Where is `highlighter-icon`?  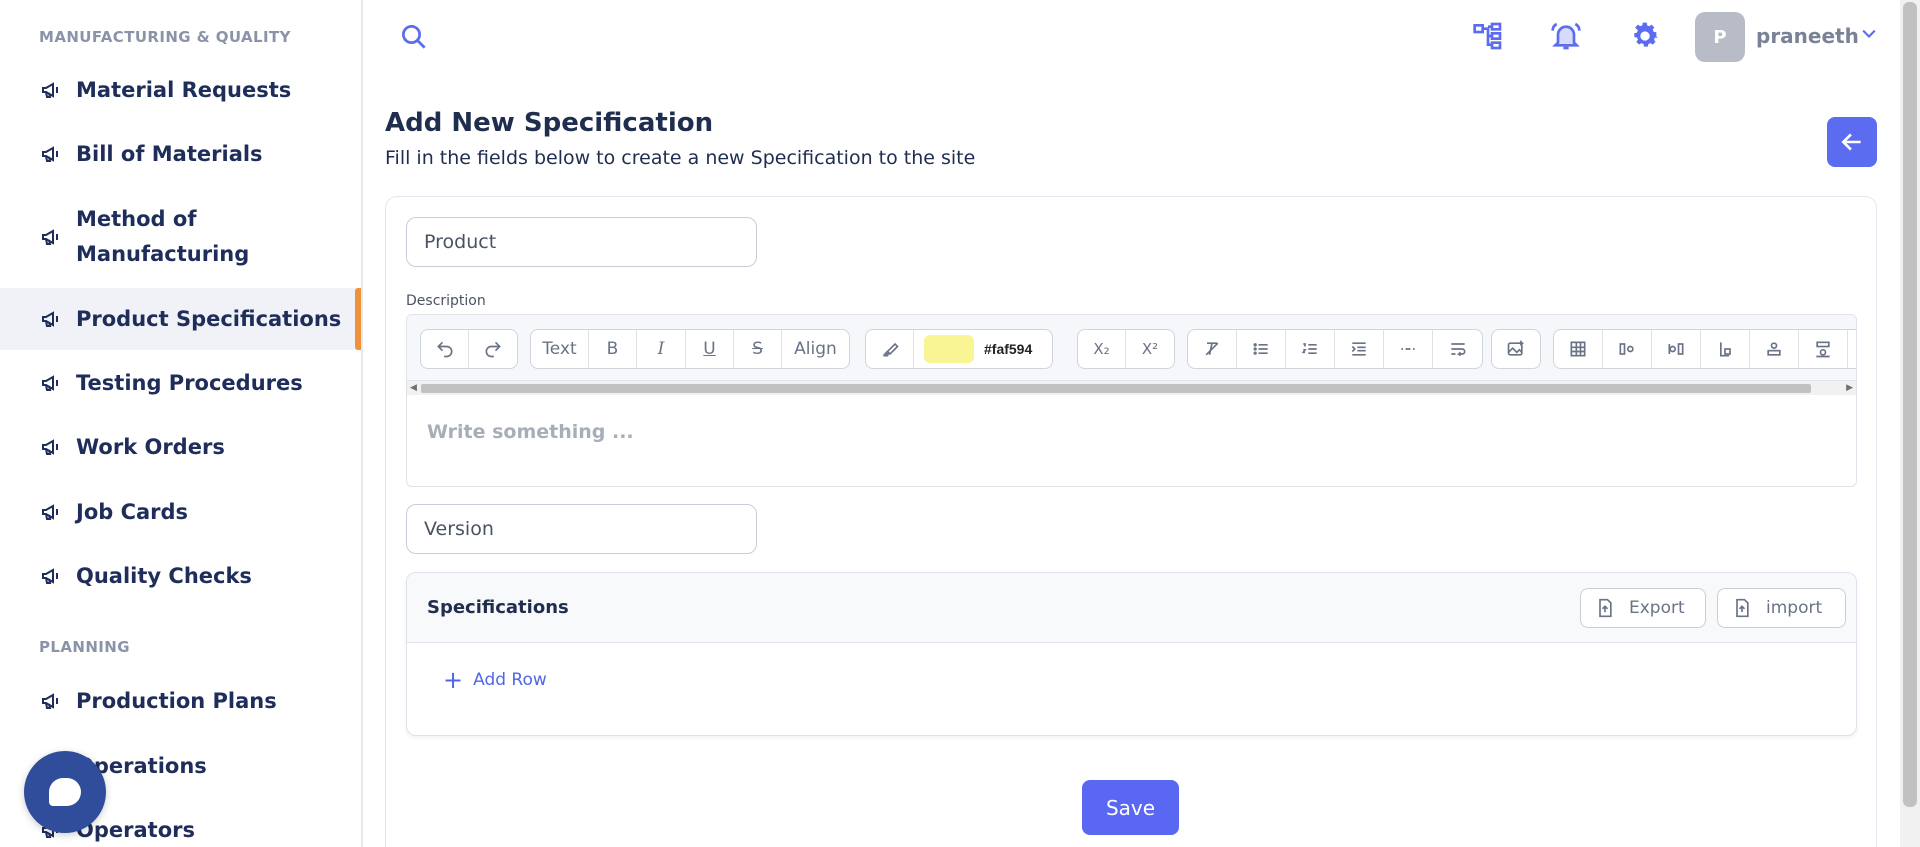 highlighter-icon is located at coordinates (890, 349).